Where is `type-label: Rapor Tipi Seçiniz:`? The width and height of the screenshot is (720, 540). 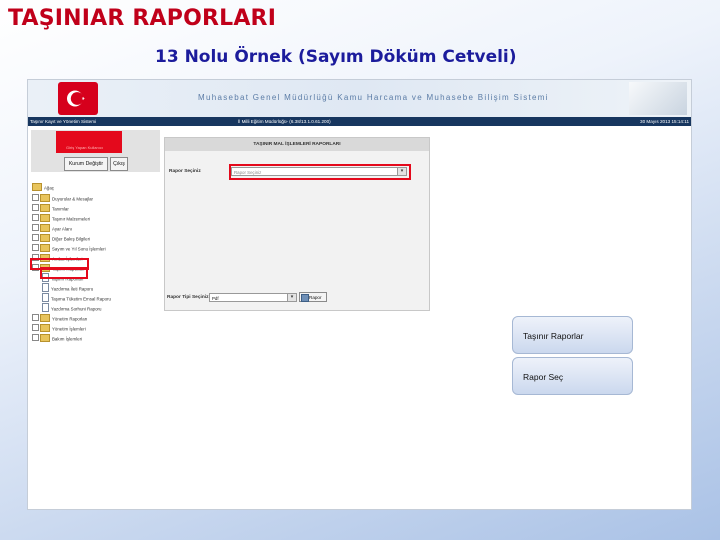 type-label: Rapor Tipi Seçiniz: is located at coordinates (189, 297).